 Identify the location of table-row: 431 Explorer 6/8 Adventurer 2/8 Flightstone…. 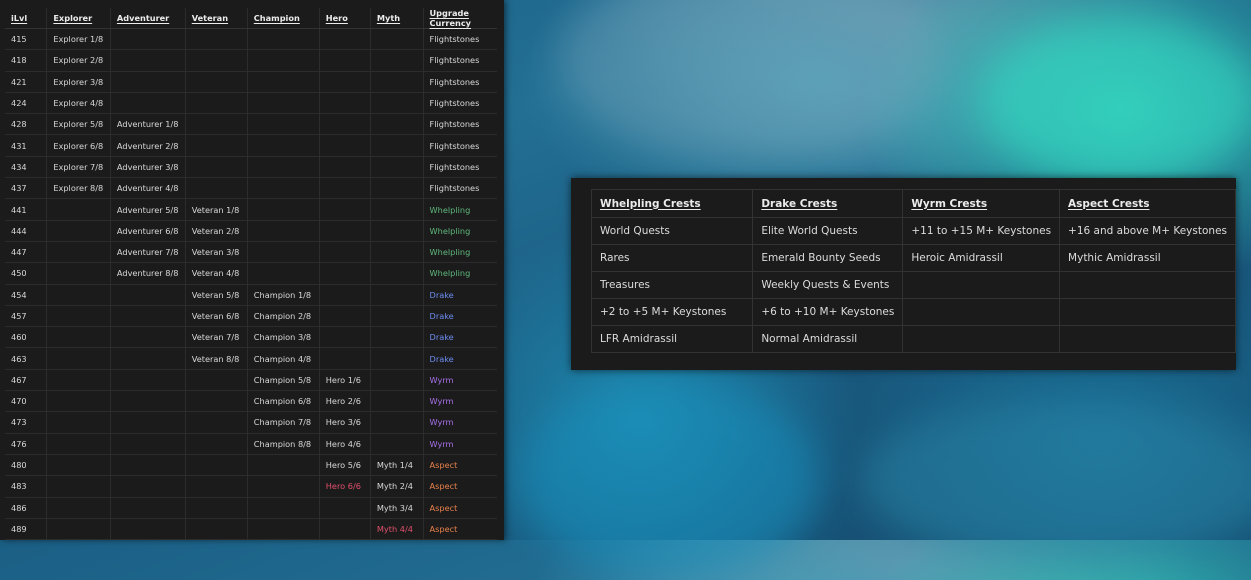
(251, 145).